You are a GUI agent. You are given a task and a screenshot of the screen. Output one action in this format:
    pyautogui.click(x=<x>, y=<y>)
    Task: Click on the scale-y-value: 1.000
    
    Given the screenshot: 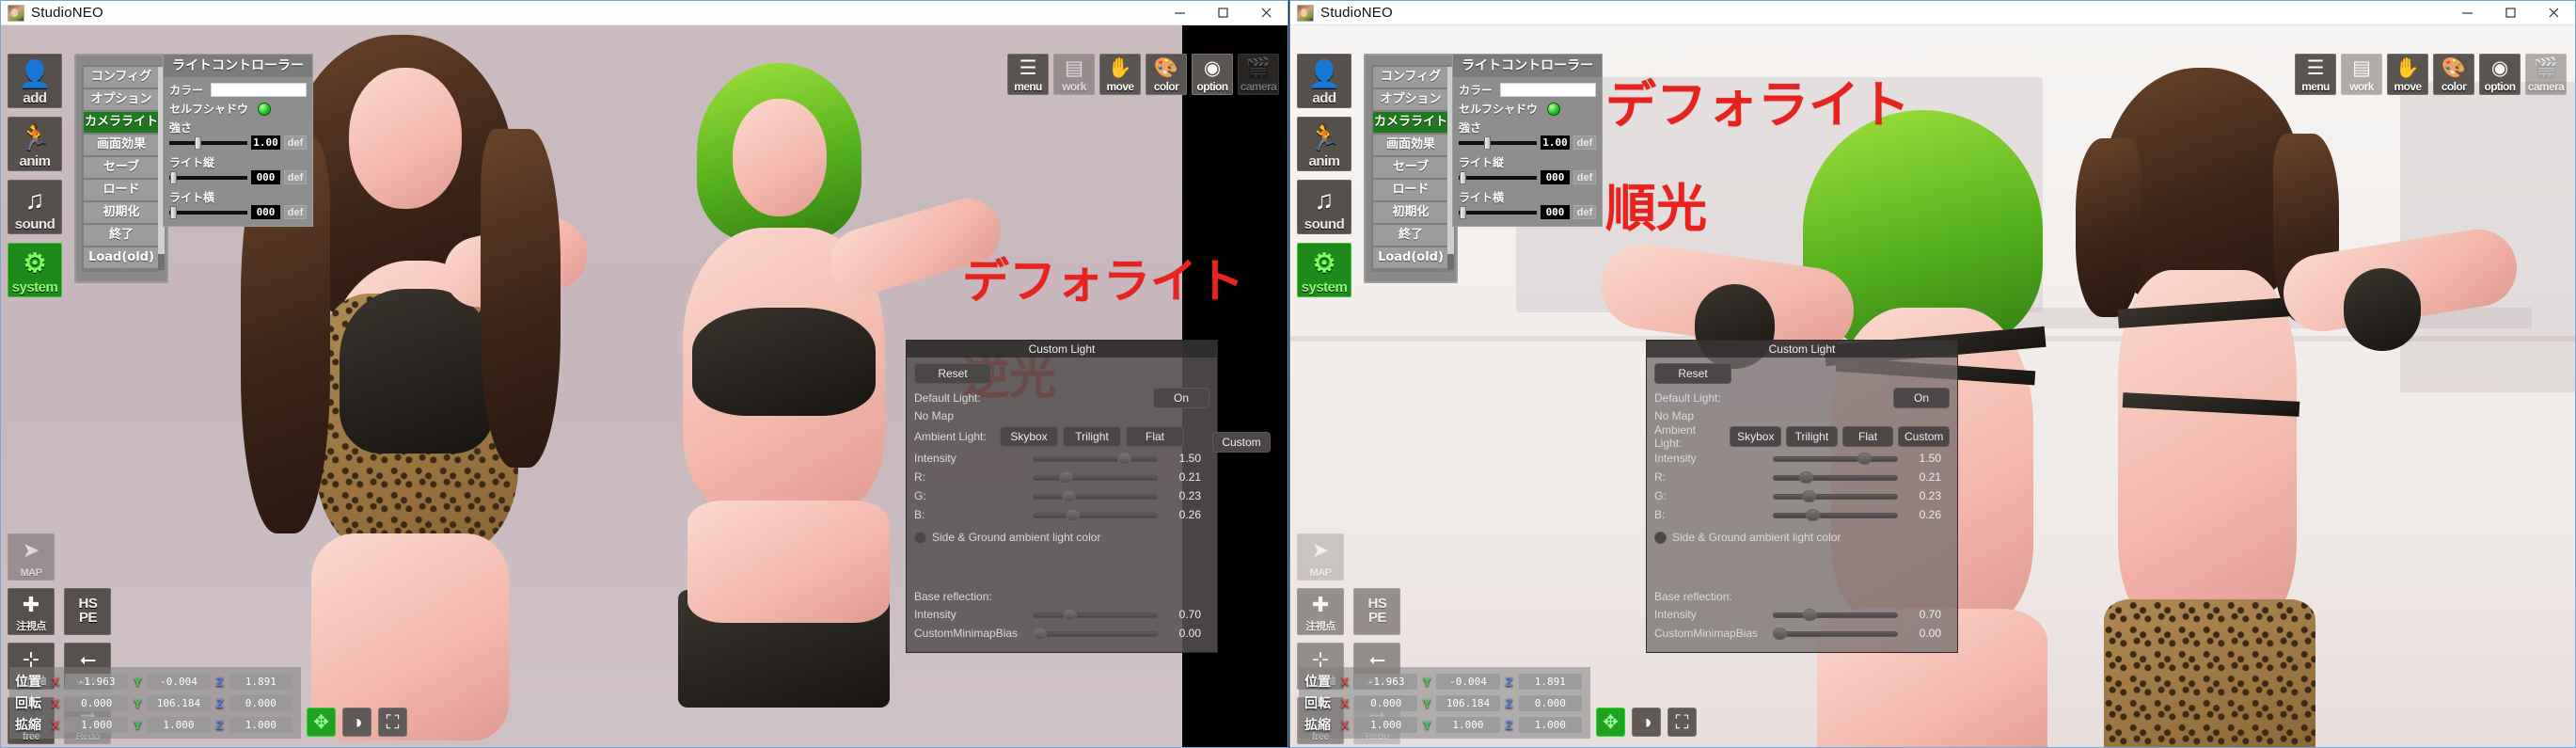 What is the action you would take?
    pyautogui.click(x=179, y=724)
    